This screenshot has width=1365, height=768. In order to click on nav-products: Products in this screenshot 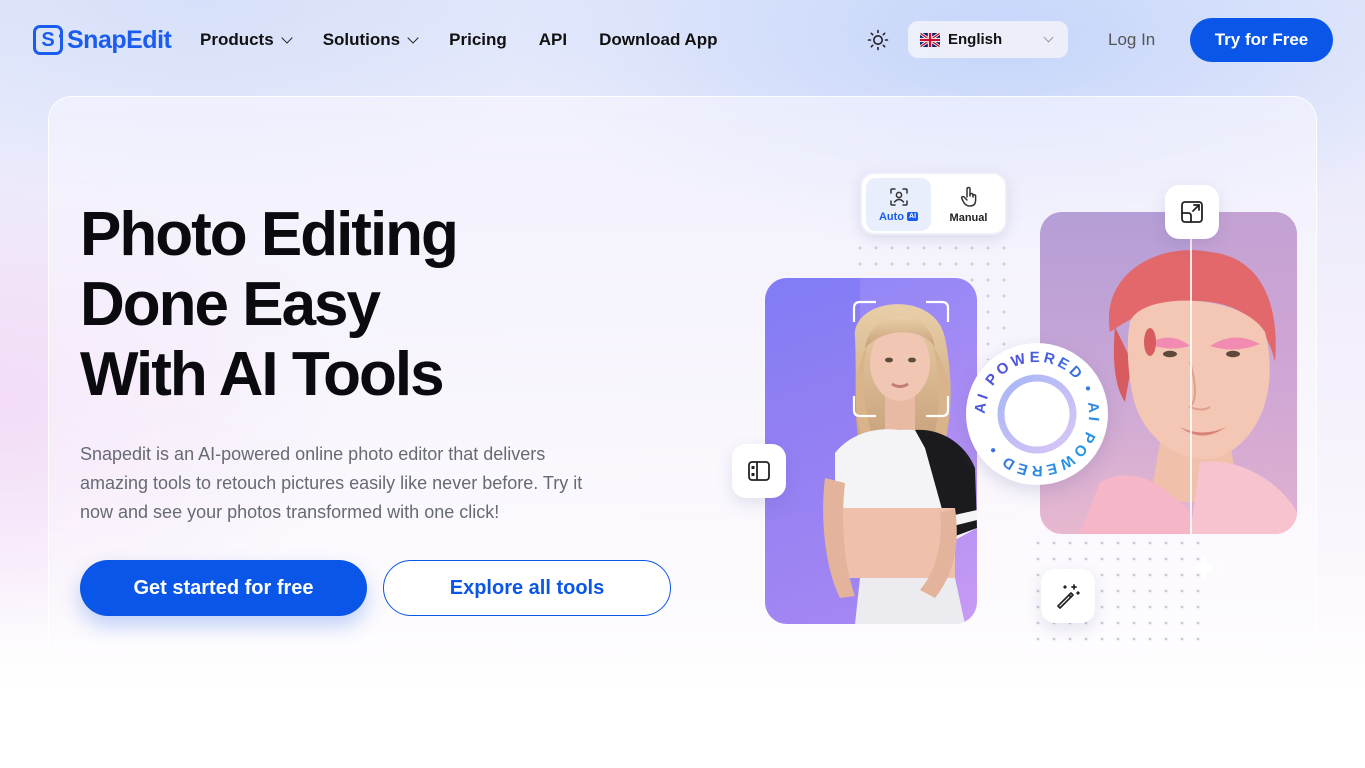, I will do `click(246, 40)`.